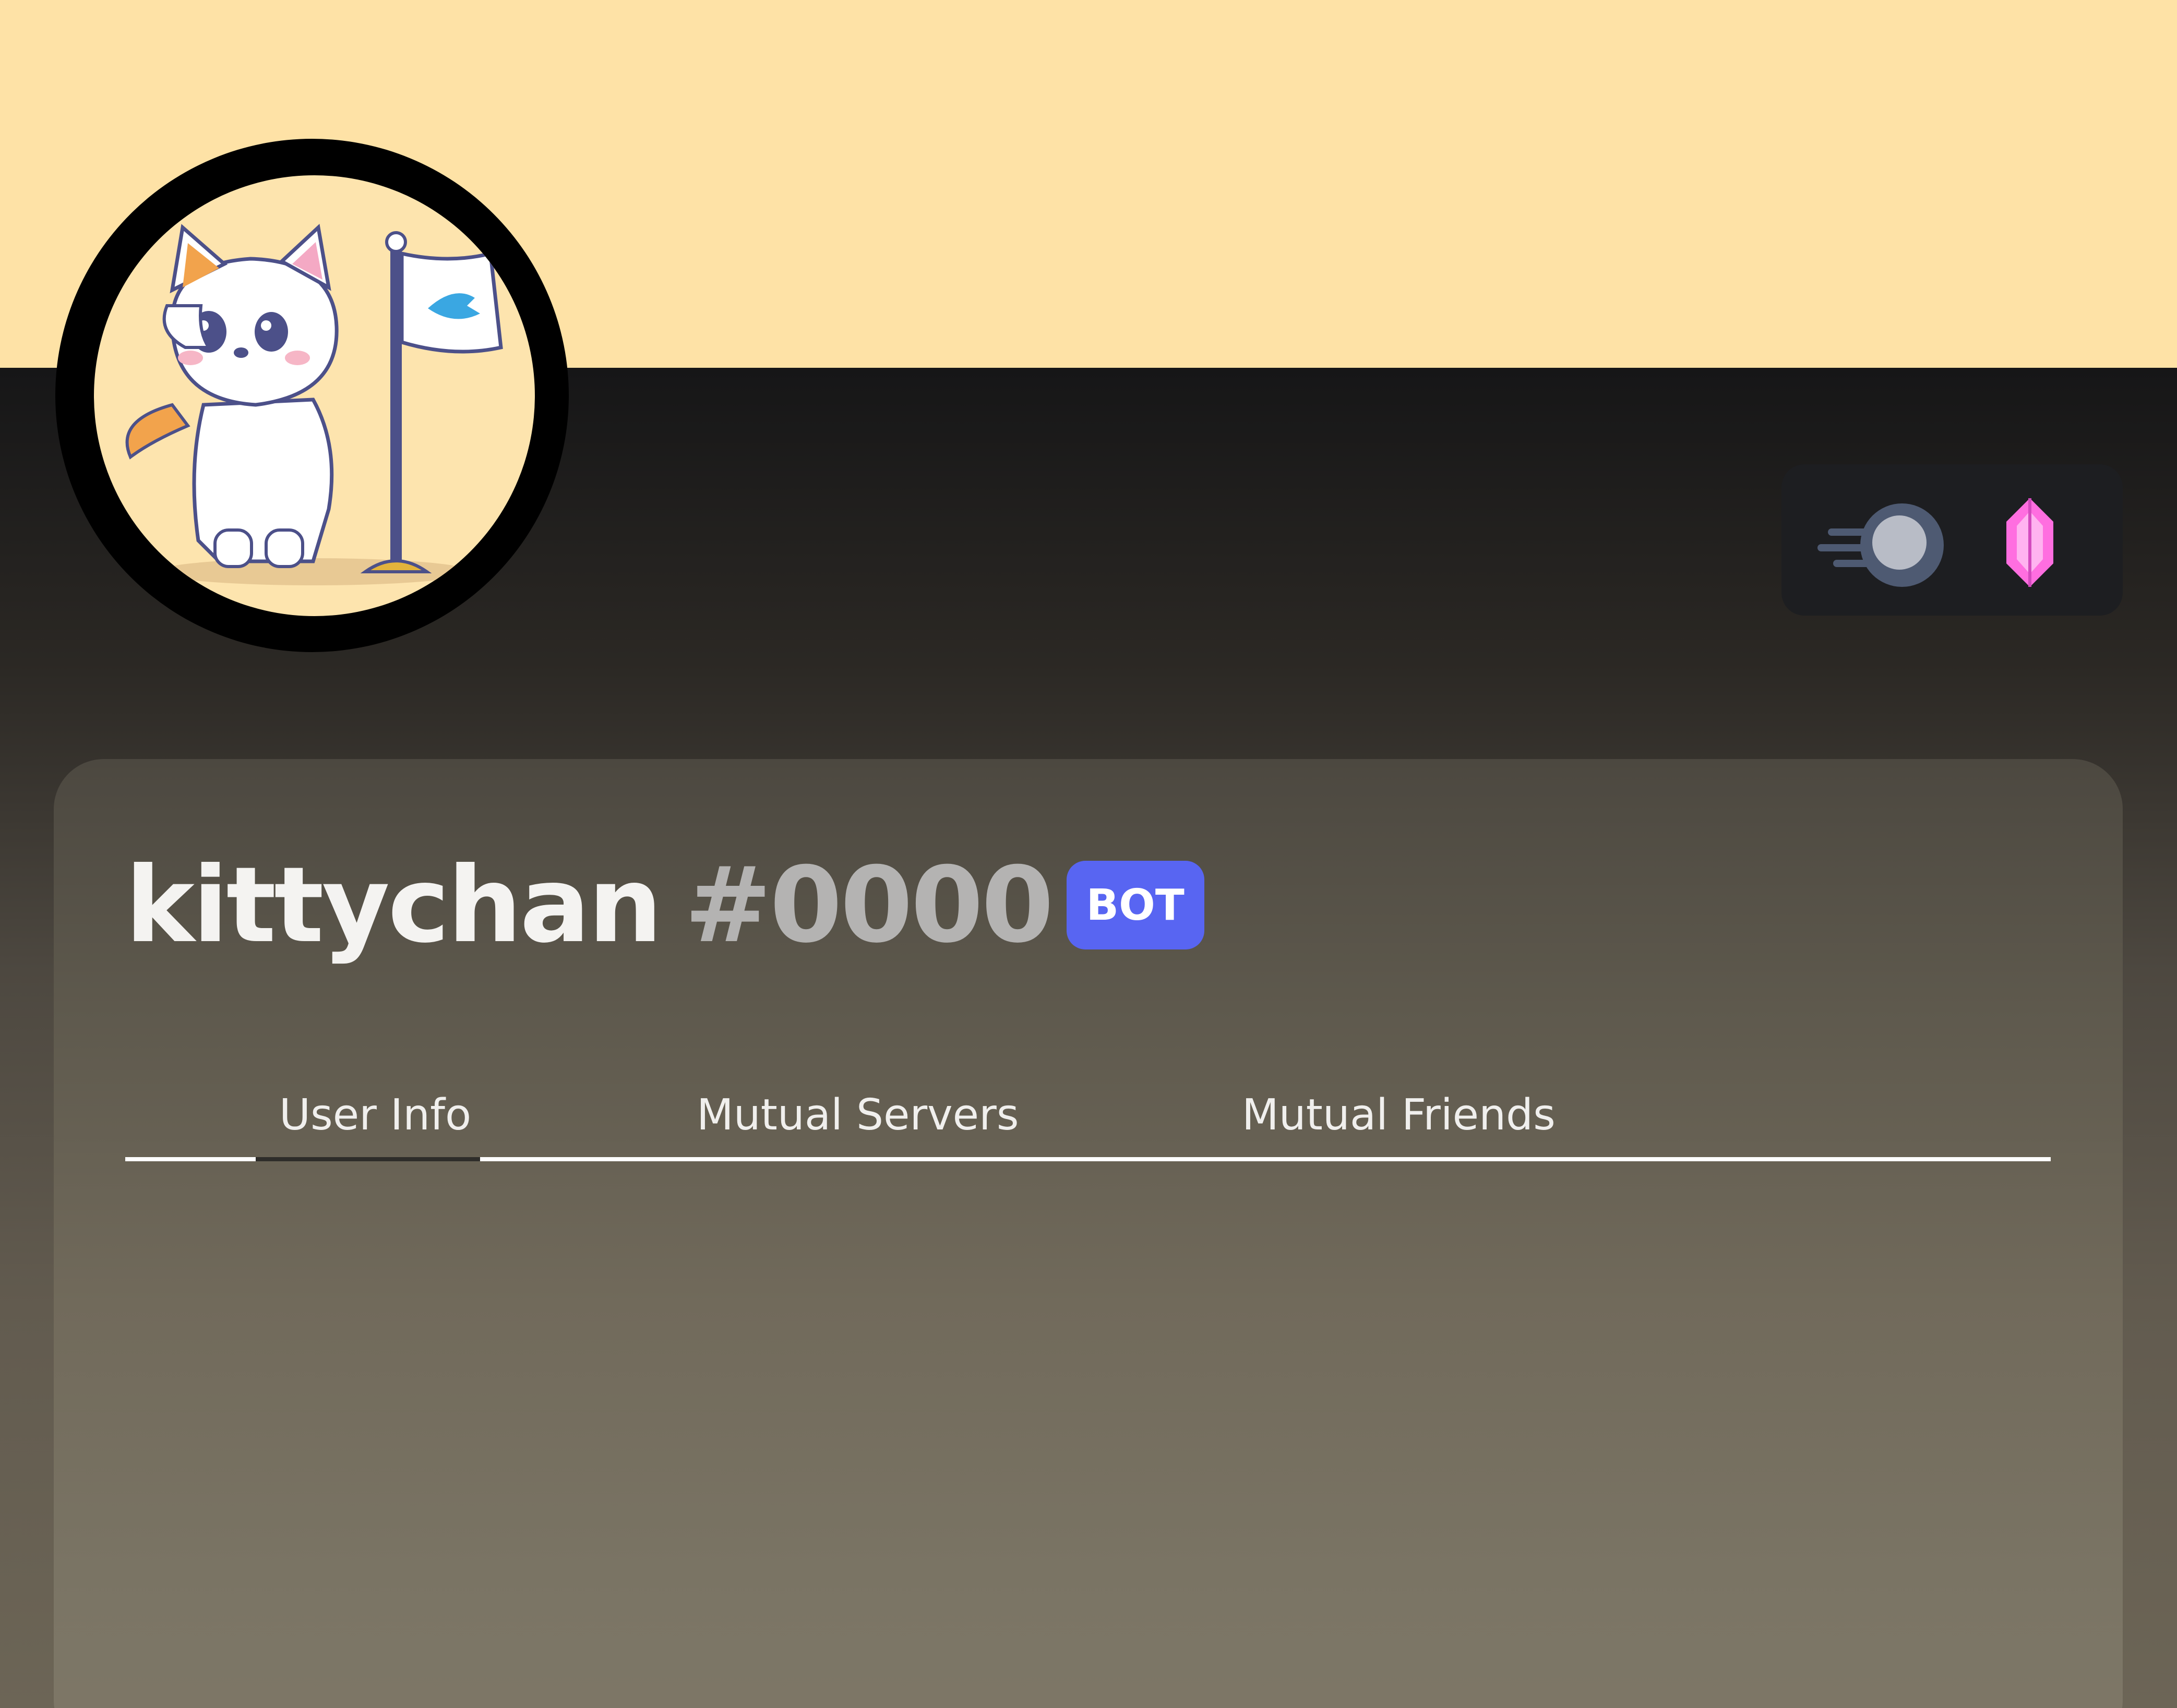 This screenshot has width=2177, height=1708. What do you see at coordinates (393, 905) in the screenshot?
I see `username: kittychan` at bounding box center [393, 905].